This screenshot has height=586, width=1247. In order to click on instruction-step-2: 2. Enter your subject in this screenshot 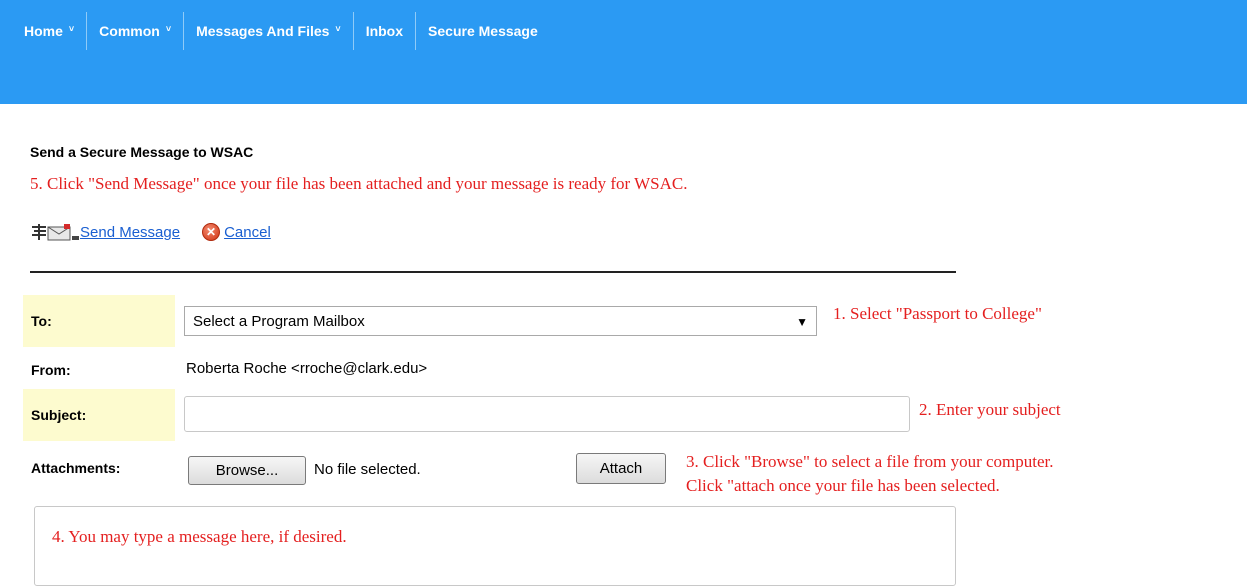, I will do `click(990, 409)`.